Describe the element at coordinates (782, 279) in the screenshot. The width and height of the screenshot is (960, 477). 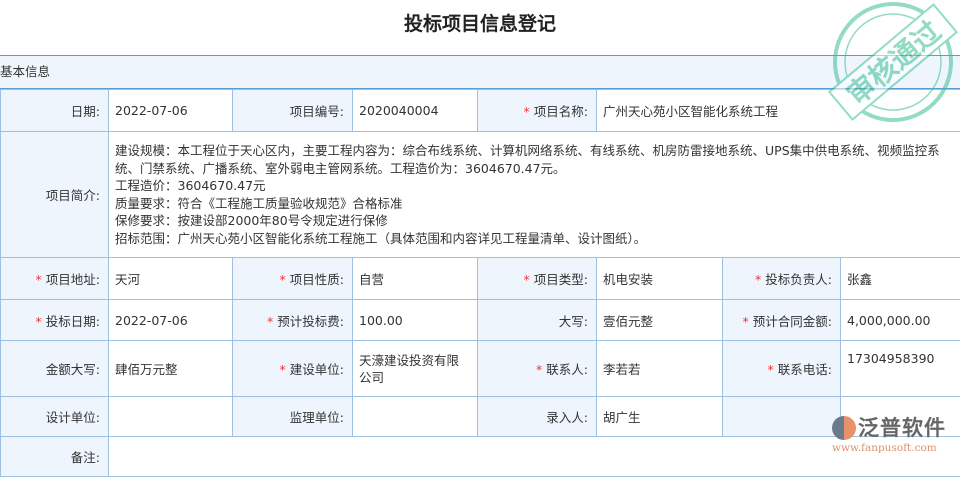
I see `owner-label: *投标负责人:` at that location.